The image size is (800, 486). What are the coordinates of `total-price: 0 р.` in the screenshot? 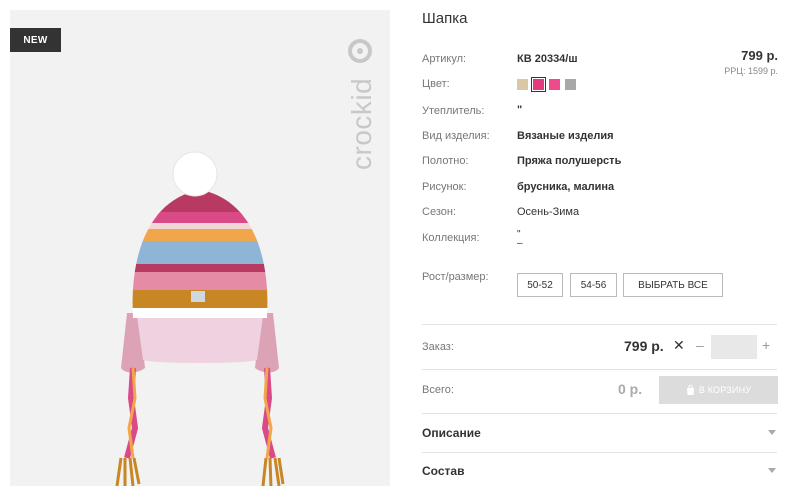 It's located at (630, 389).